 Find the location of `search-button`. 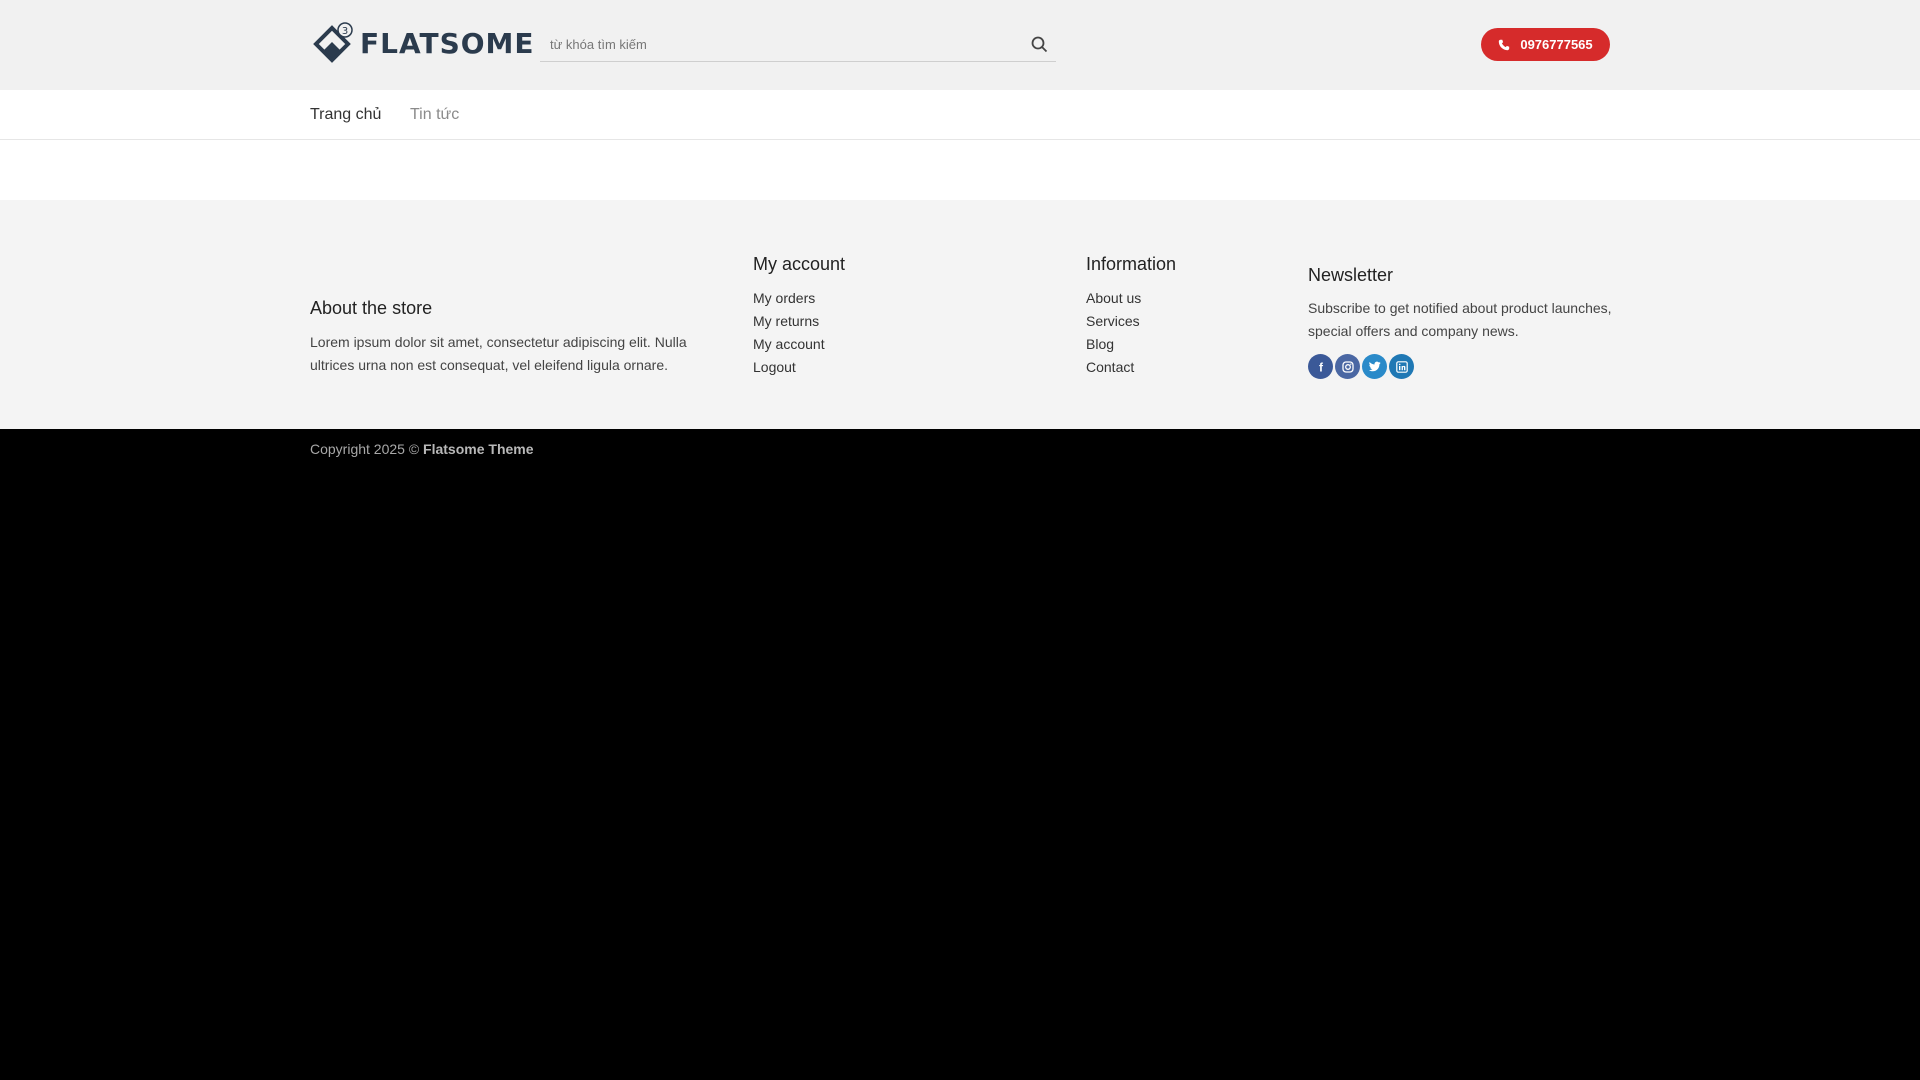

search-button is located at coordinates (1039, 45).